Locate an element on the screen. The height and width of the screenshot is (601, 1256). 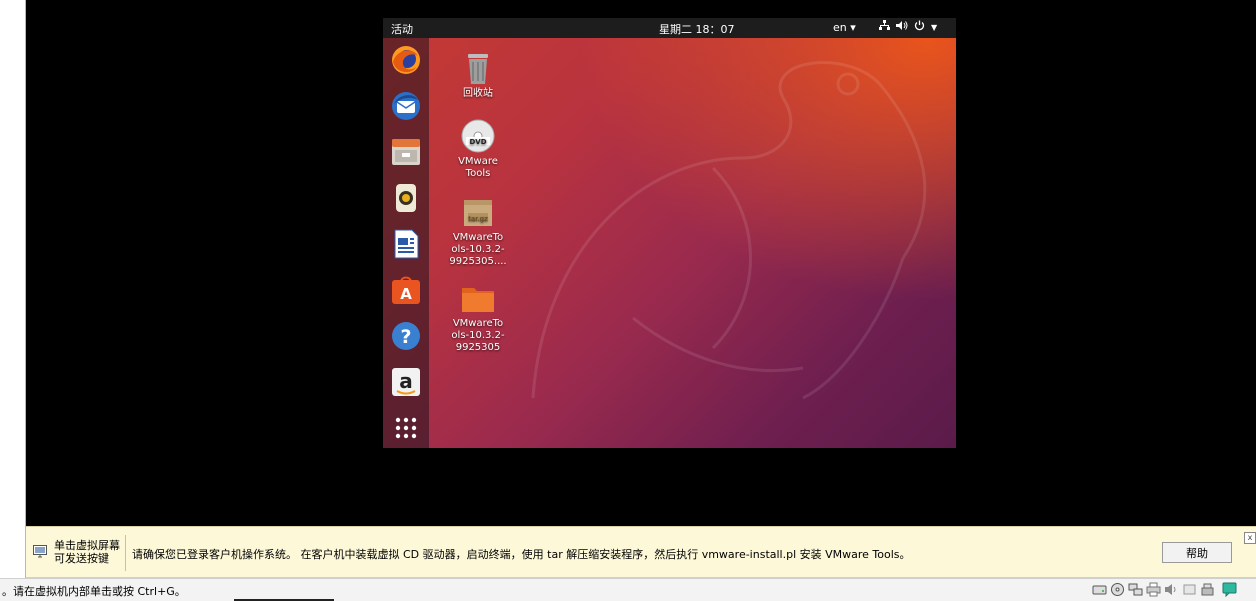
divider is located at coordinates (125, 553).